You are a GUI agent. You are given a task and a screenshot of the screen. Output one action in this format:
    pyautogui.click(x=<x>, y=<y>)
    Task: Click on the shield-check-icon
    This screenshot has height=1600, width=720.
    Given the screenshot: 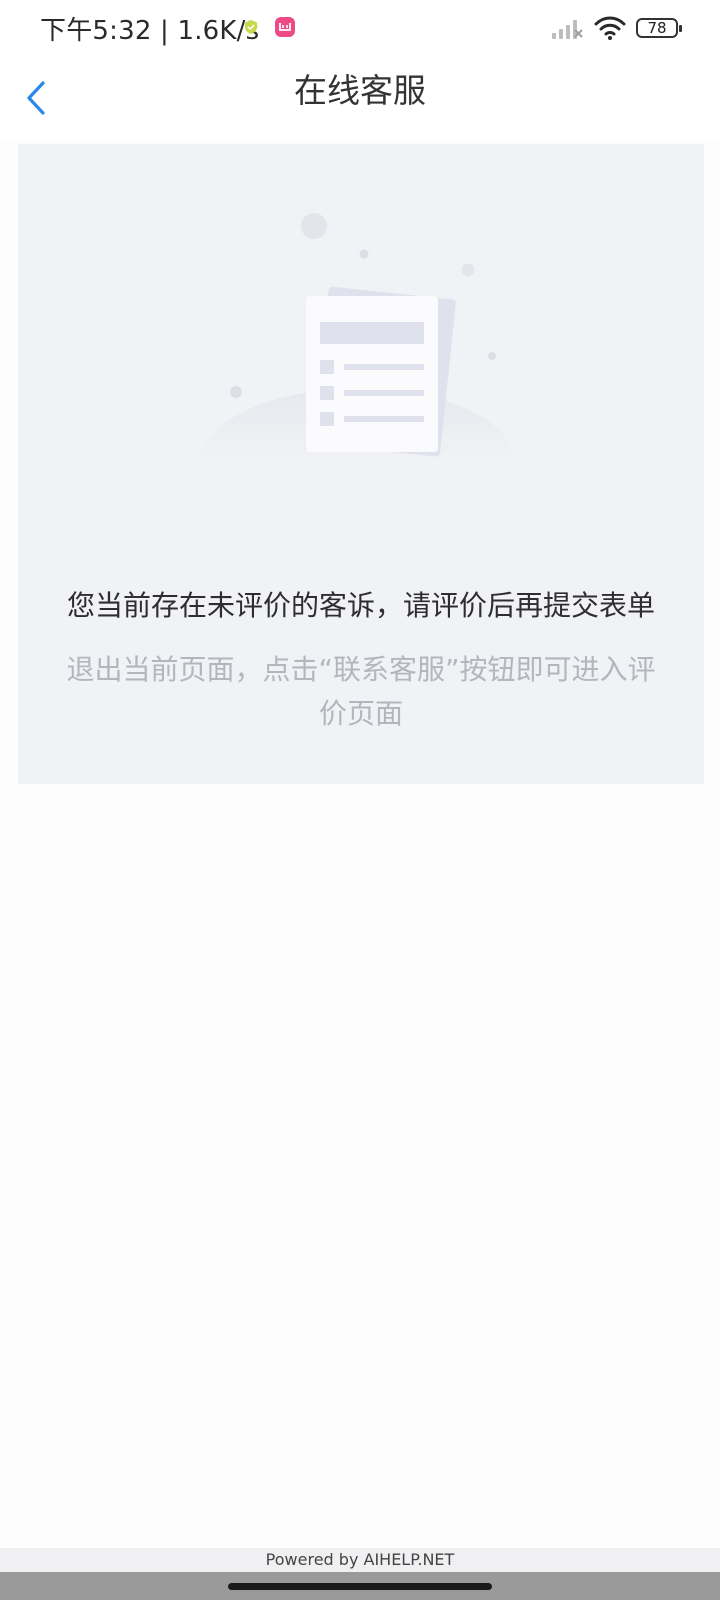 What is the action you would take?
    pyautogui.click(x=251, y=27)
    